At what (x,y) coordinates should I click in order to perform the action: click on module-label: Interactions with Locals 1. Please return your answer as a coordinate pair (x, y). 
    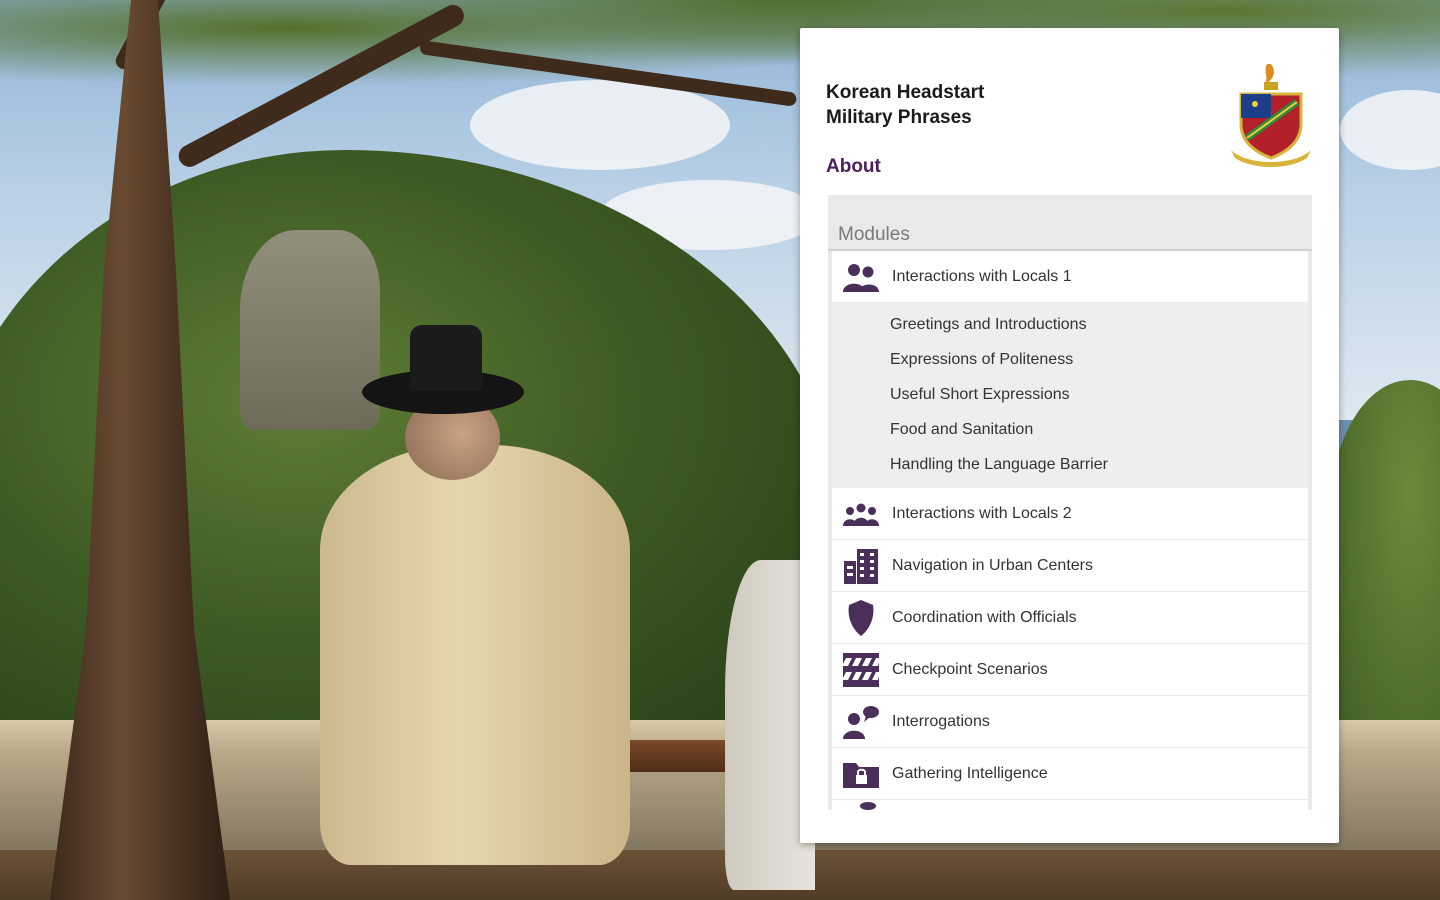
    Looking at the image, I should click on (982, 276).